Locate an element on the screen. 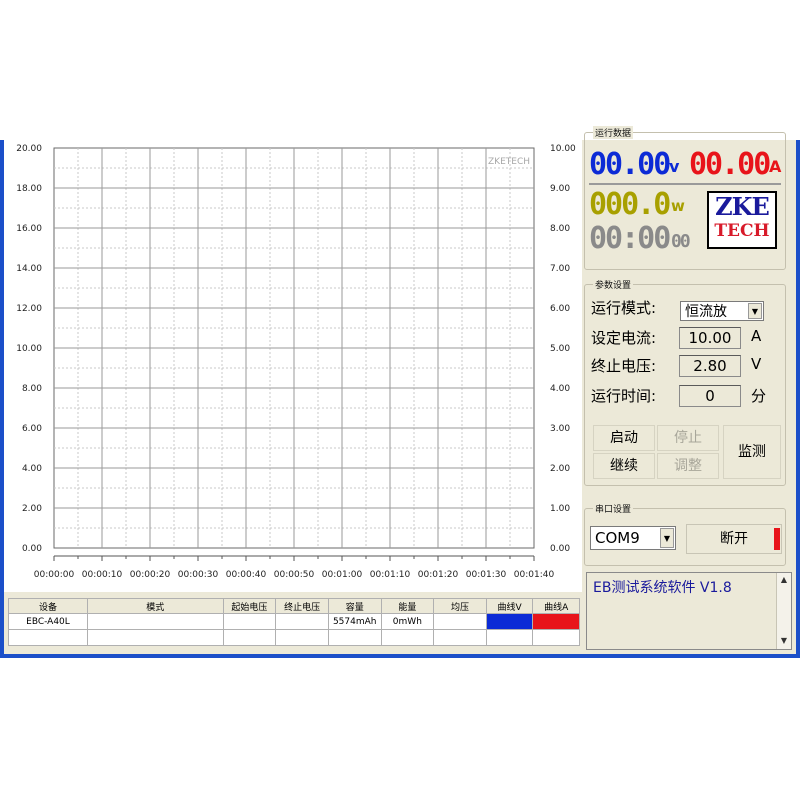 The height and width of the screenshot is (800, 800). col-end-voltage: 终止电压 is located at coordinates (302, 606).